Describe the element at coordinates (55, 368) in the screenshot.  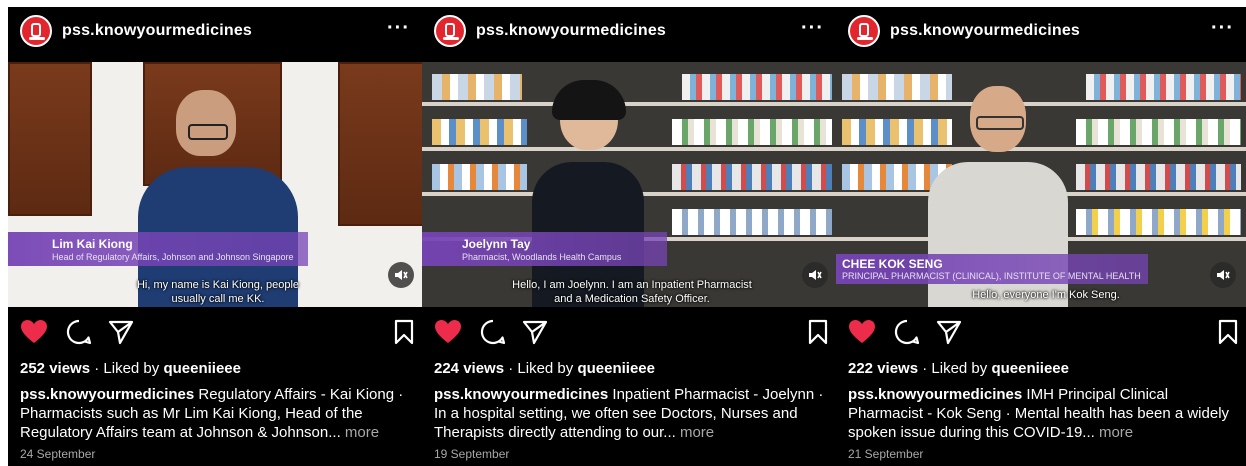
I see `view-count: 252 views` at that location.